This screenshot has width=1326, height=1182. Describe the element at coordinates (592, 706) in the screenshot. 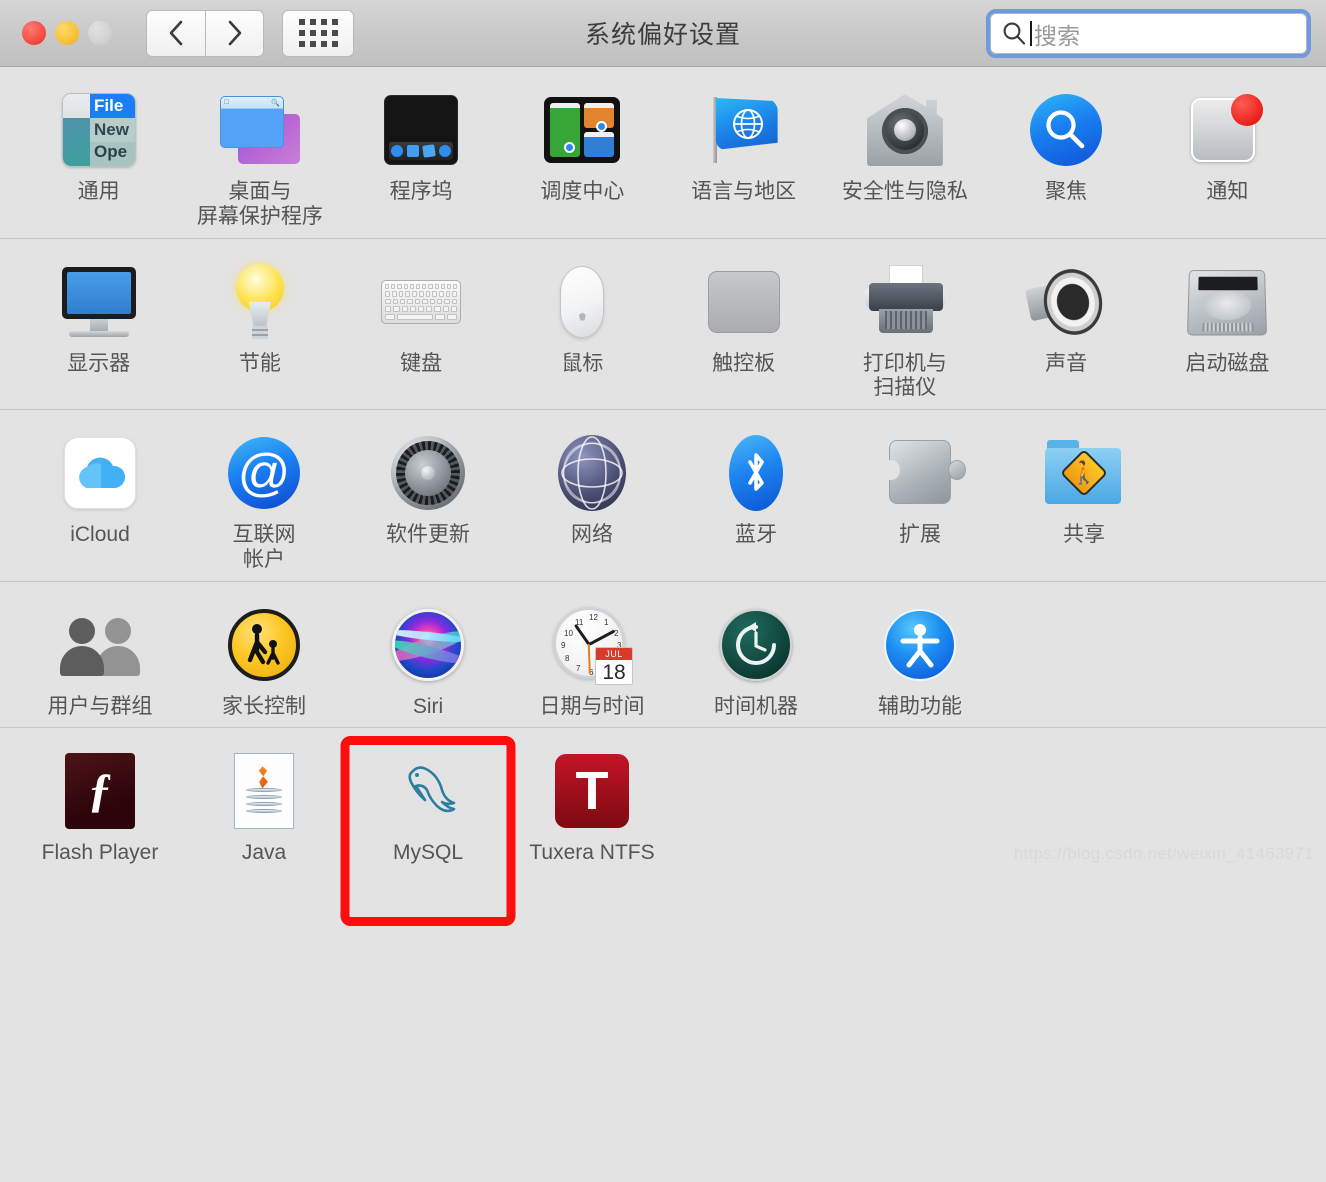

I see `pane-label: 日期与时间` at that location.